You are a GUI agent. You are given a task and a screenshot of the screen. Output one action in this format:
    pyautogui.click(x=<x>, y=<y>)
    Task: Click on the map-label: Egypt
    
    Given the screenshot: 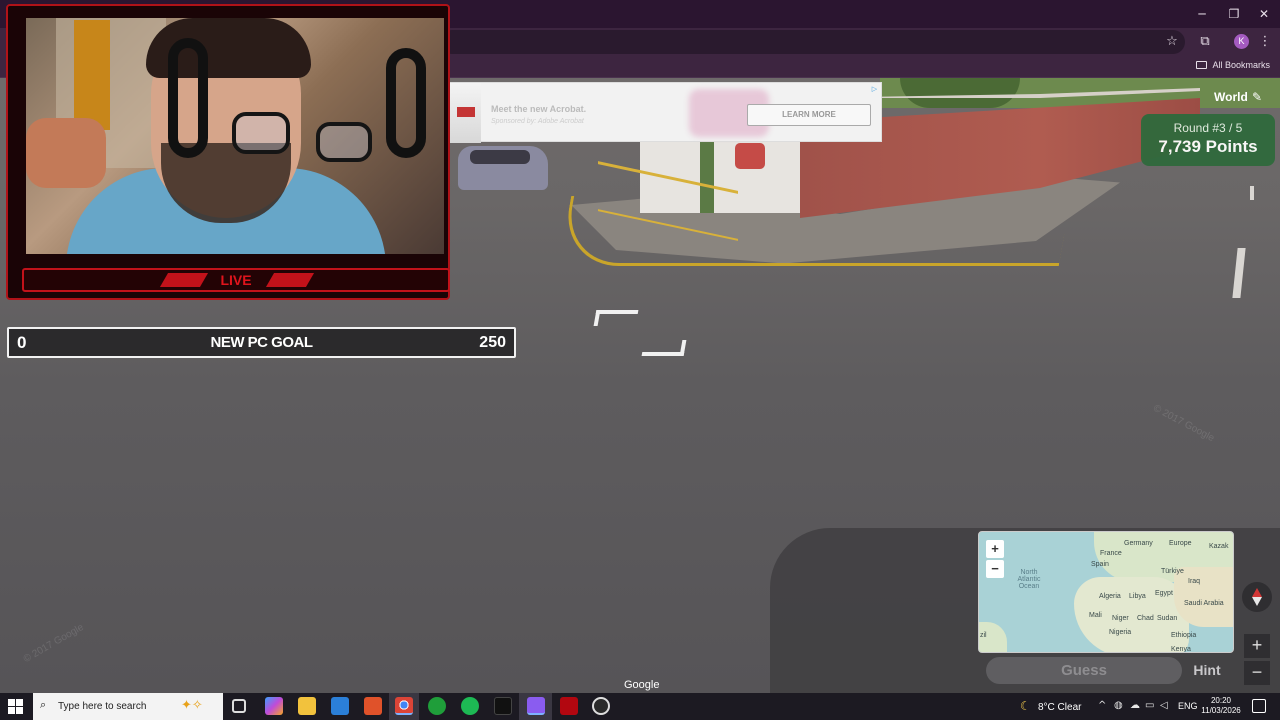 What is the action you would take?
    pyautogui.click(x=1164, y=593)
    